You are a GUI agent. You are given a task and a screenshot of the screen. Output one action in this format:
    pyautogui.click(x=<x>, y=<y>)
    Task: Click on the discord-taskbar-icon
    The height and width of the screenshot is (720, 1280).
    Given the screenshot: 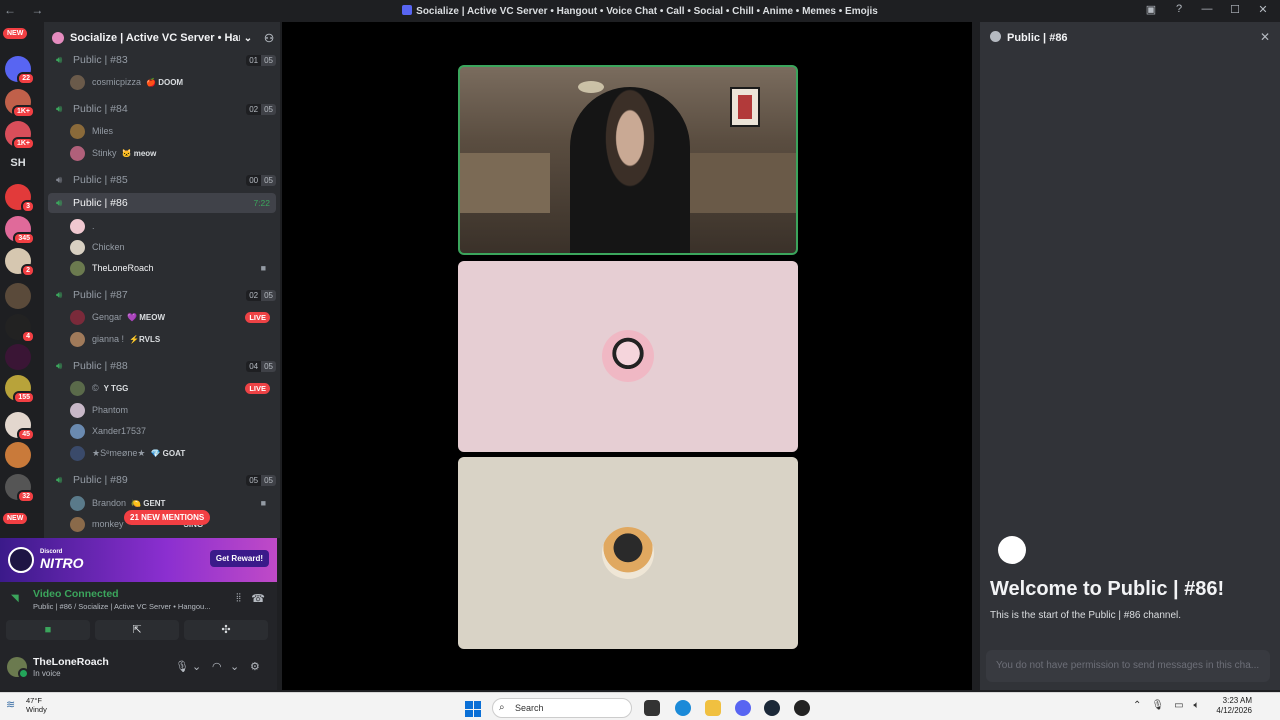 What is the action you would take?
    pyautogui.click(x=743, y=708)
    